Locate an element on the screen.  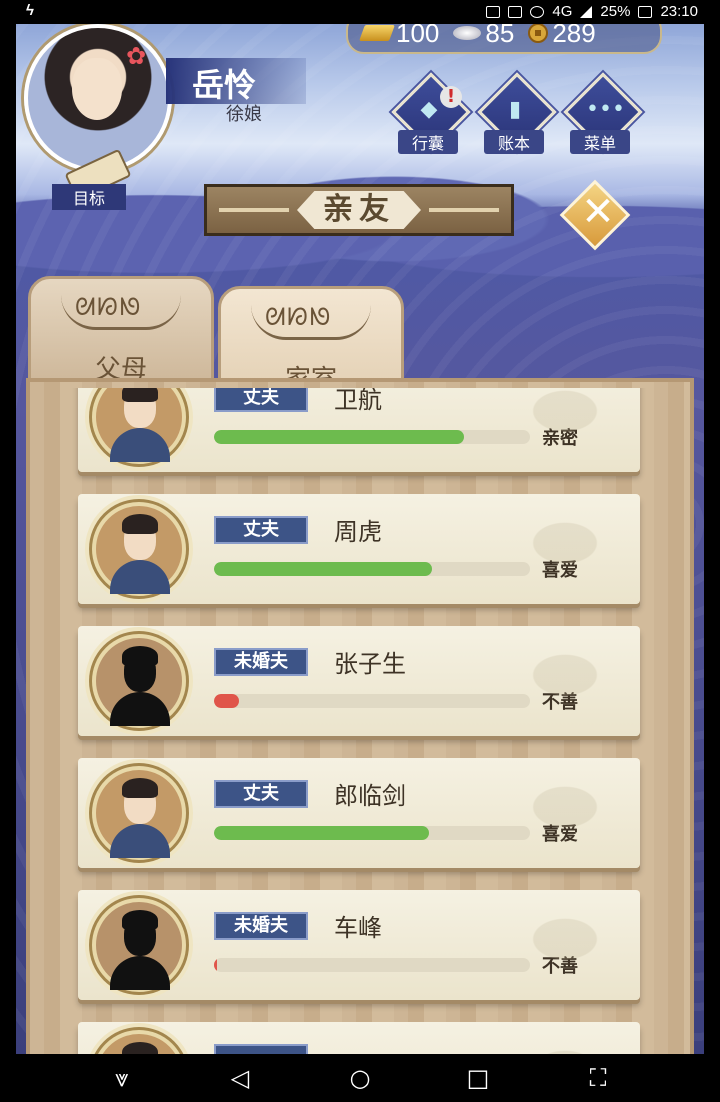
screenshot-icon: ⛶ is located at coordinates (598, 1078).